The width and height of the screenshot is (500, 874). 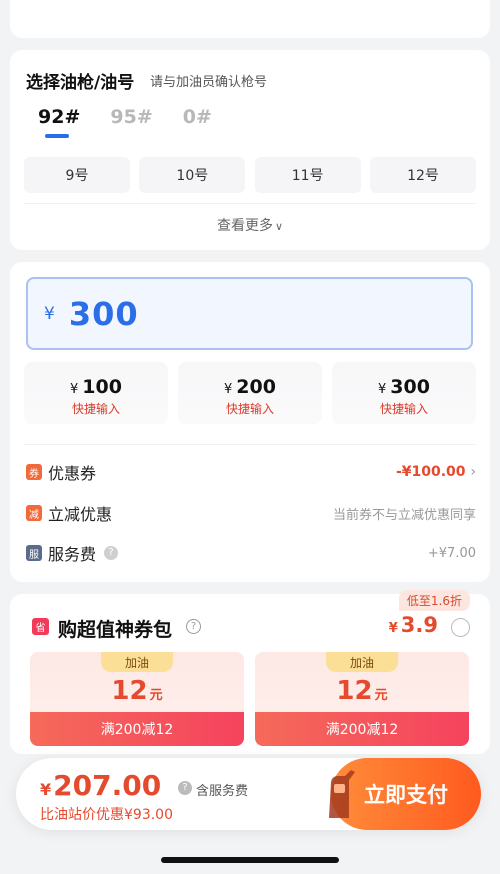 I want to click on quick-amount-number: 100, so click(x=102, y=387).